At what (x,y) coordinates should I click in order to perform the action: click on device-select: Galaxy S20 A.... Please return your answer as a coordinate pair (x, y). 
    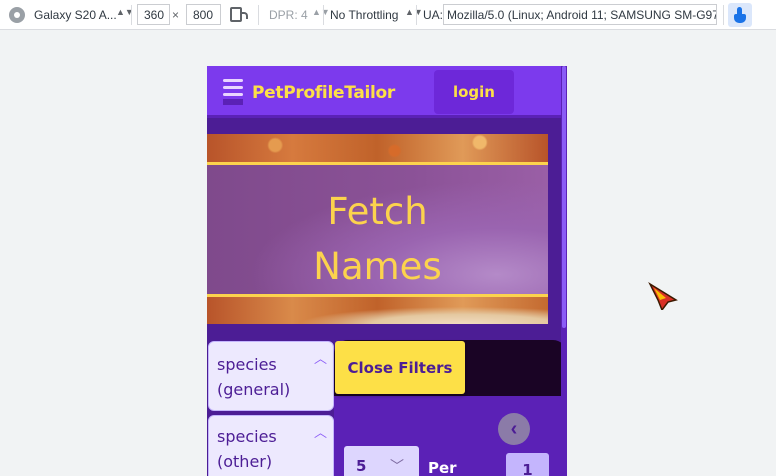
    Looking at the image, I should click on (75, 15).